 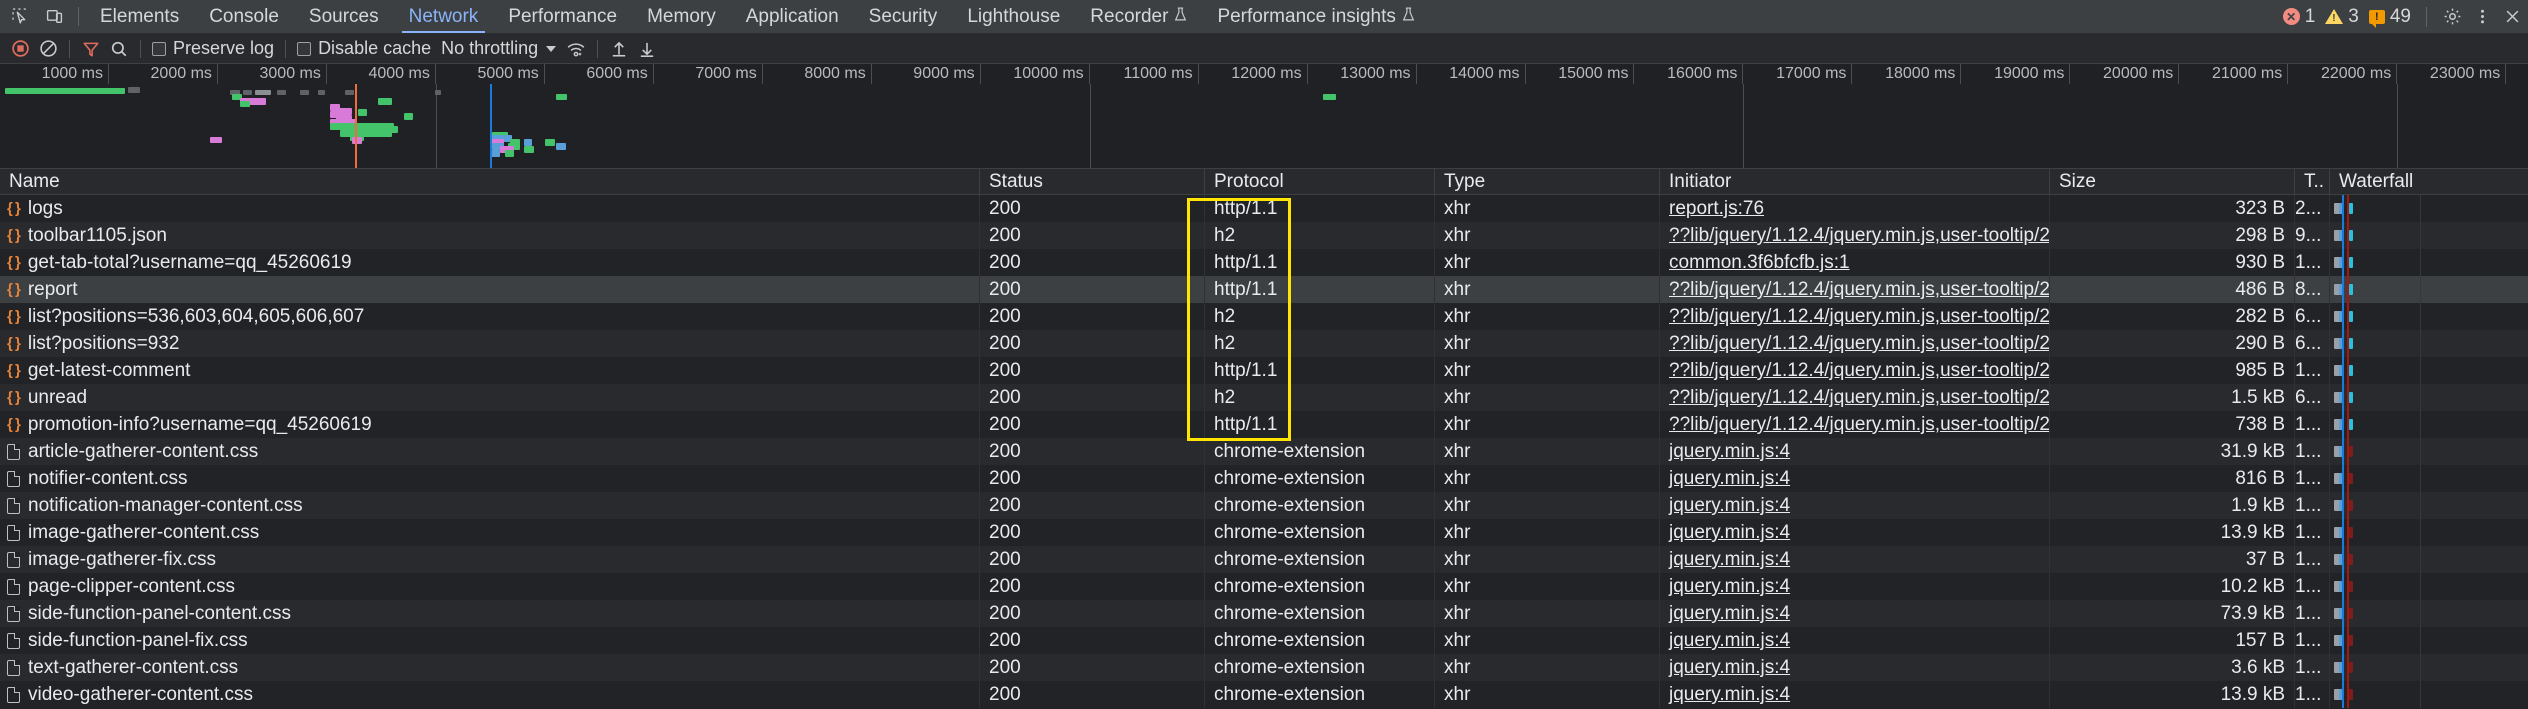 I want to click on throttling-dropdown: No throttling, so click(x=498, y=48).